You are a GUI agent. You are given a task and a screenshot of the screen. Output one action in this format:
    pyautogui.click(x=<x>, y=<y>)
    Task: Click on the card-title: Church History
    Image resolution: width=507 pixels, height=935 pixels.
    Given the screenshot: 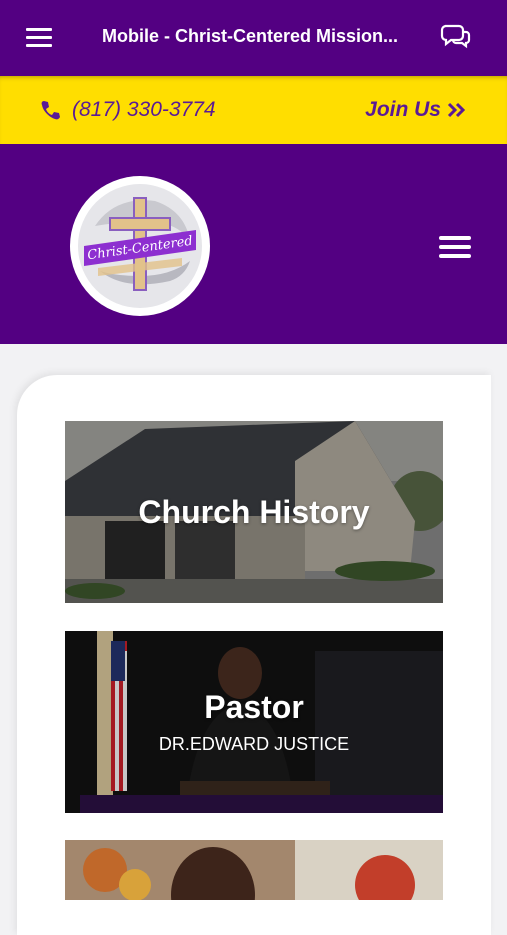 What is the action you would take?
    pyautogui.click(x=254, y=511)
    